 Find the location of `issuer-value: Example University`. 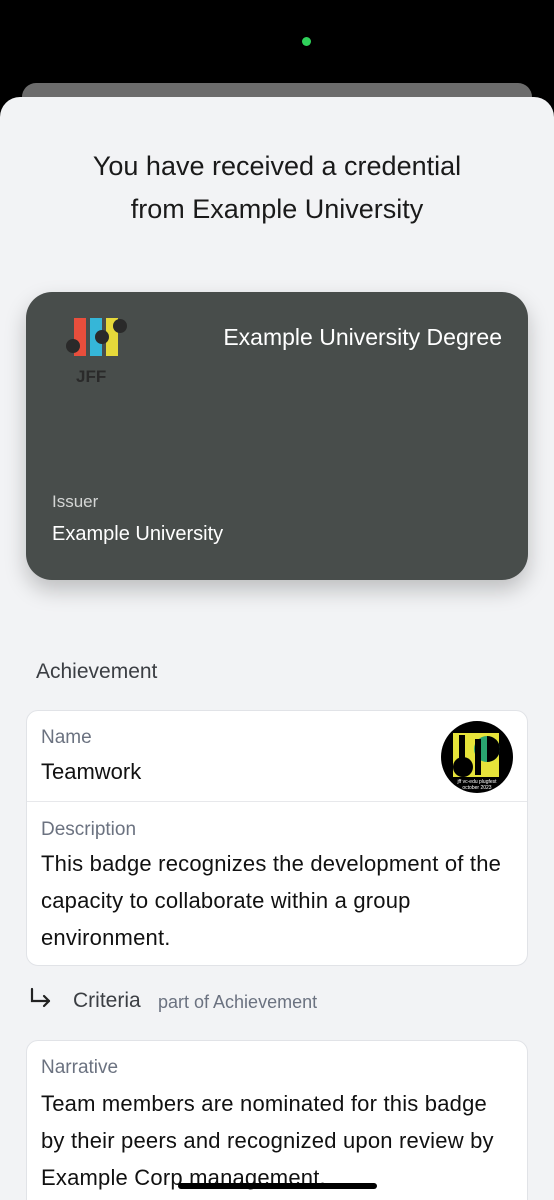

issuer-value: Example University is located at coordinates (138, 534).